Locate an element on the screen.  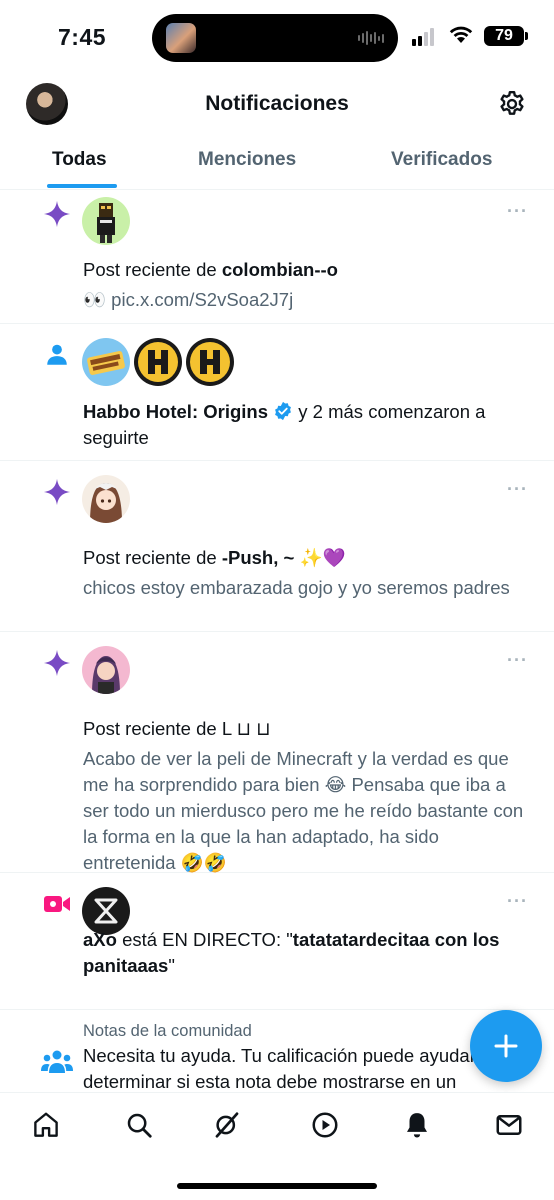
grok-icon is located at coordinates (227, 1125).